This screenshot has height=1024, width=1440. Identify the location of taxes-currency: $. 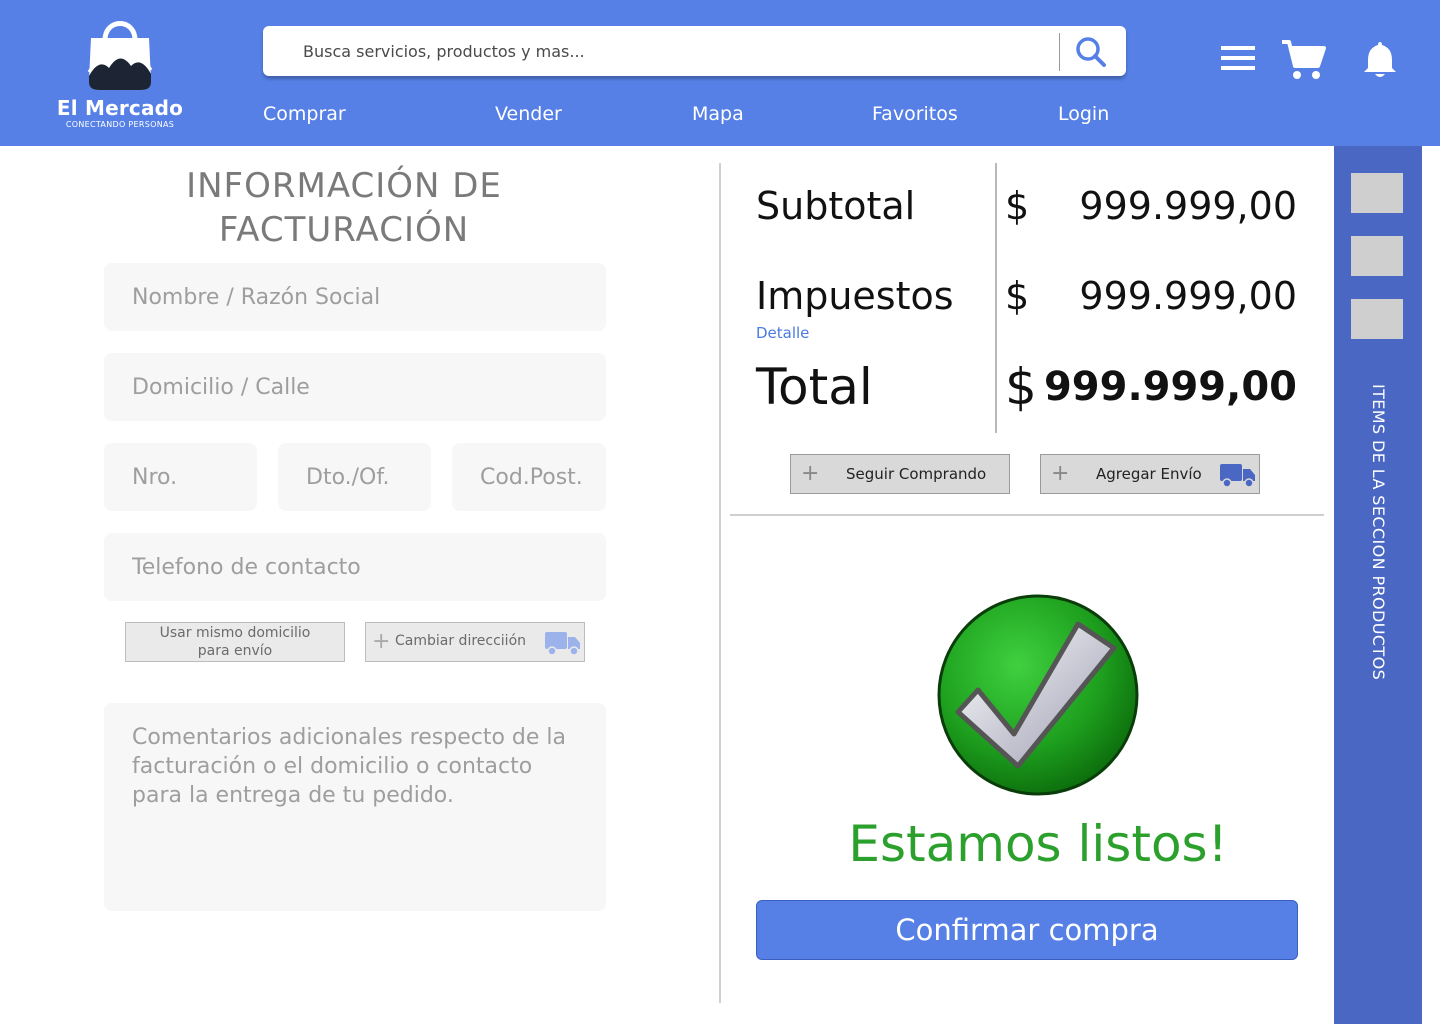
(1017, 296).